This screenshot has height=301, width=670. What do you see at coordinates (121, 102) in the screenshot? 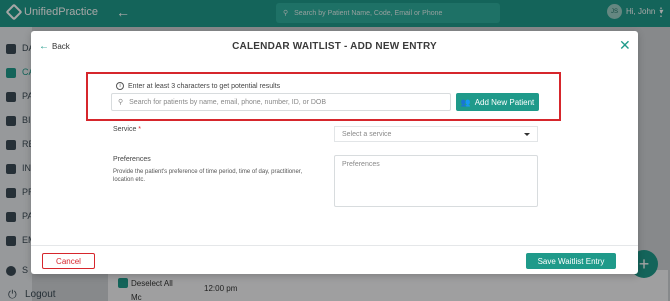
I see `search-icon: ⚲` at bounding box center [121, 102].